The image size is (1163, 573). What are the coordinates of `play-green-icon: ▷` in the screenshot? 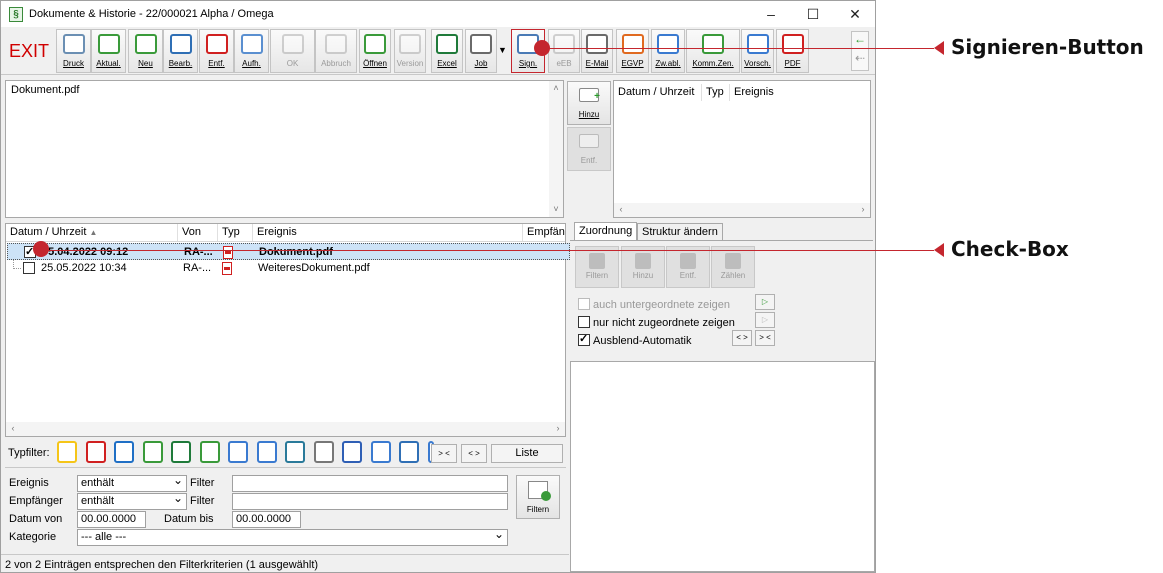 It's located at (765, 302).